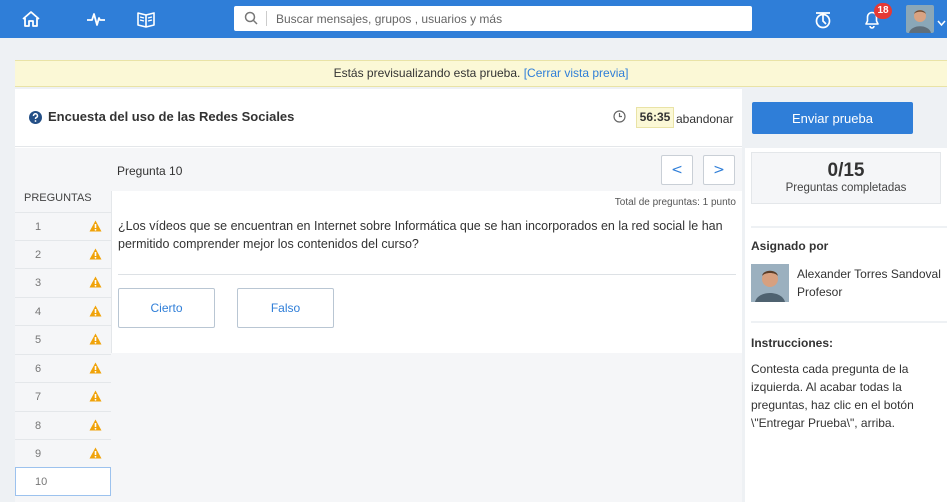  What do you see at coordinates (38, 283) in the screenshot?
I see `question-item-number: 3` at bounding box center [38, 283].